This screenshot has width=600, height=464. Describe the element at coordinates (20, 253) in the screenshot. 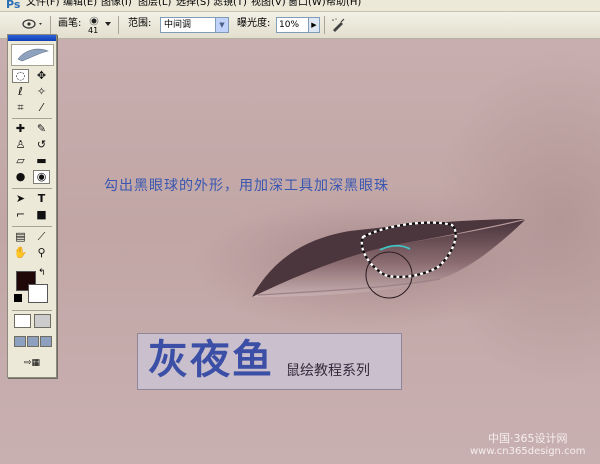

I see `hand-icon: ✋` at that location.